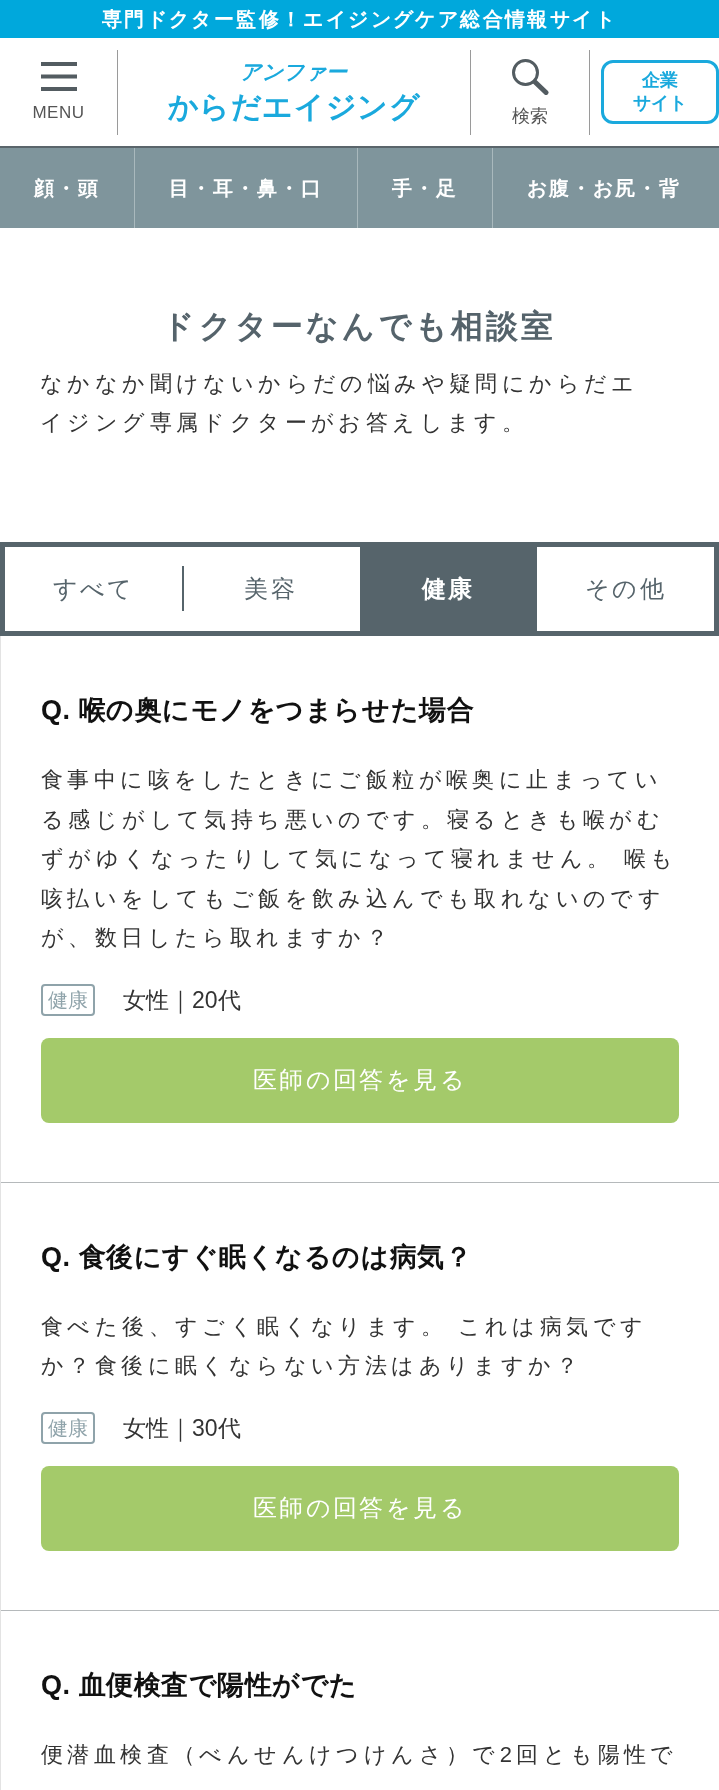  What do you see at coordinates (257, 1257) in the screenshot?
I see `question-title: Q. 食後にすぐ眠くなるのは病気？` at bounding box center [257, 1257].